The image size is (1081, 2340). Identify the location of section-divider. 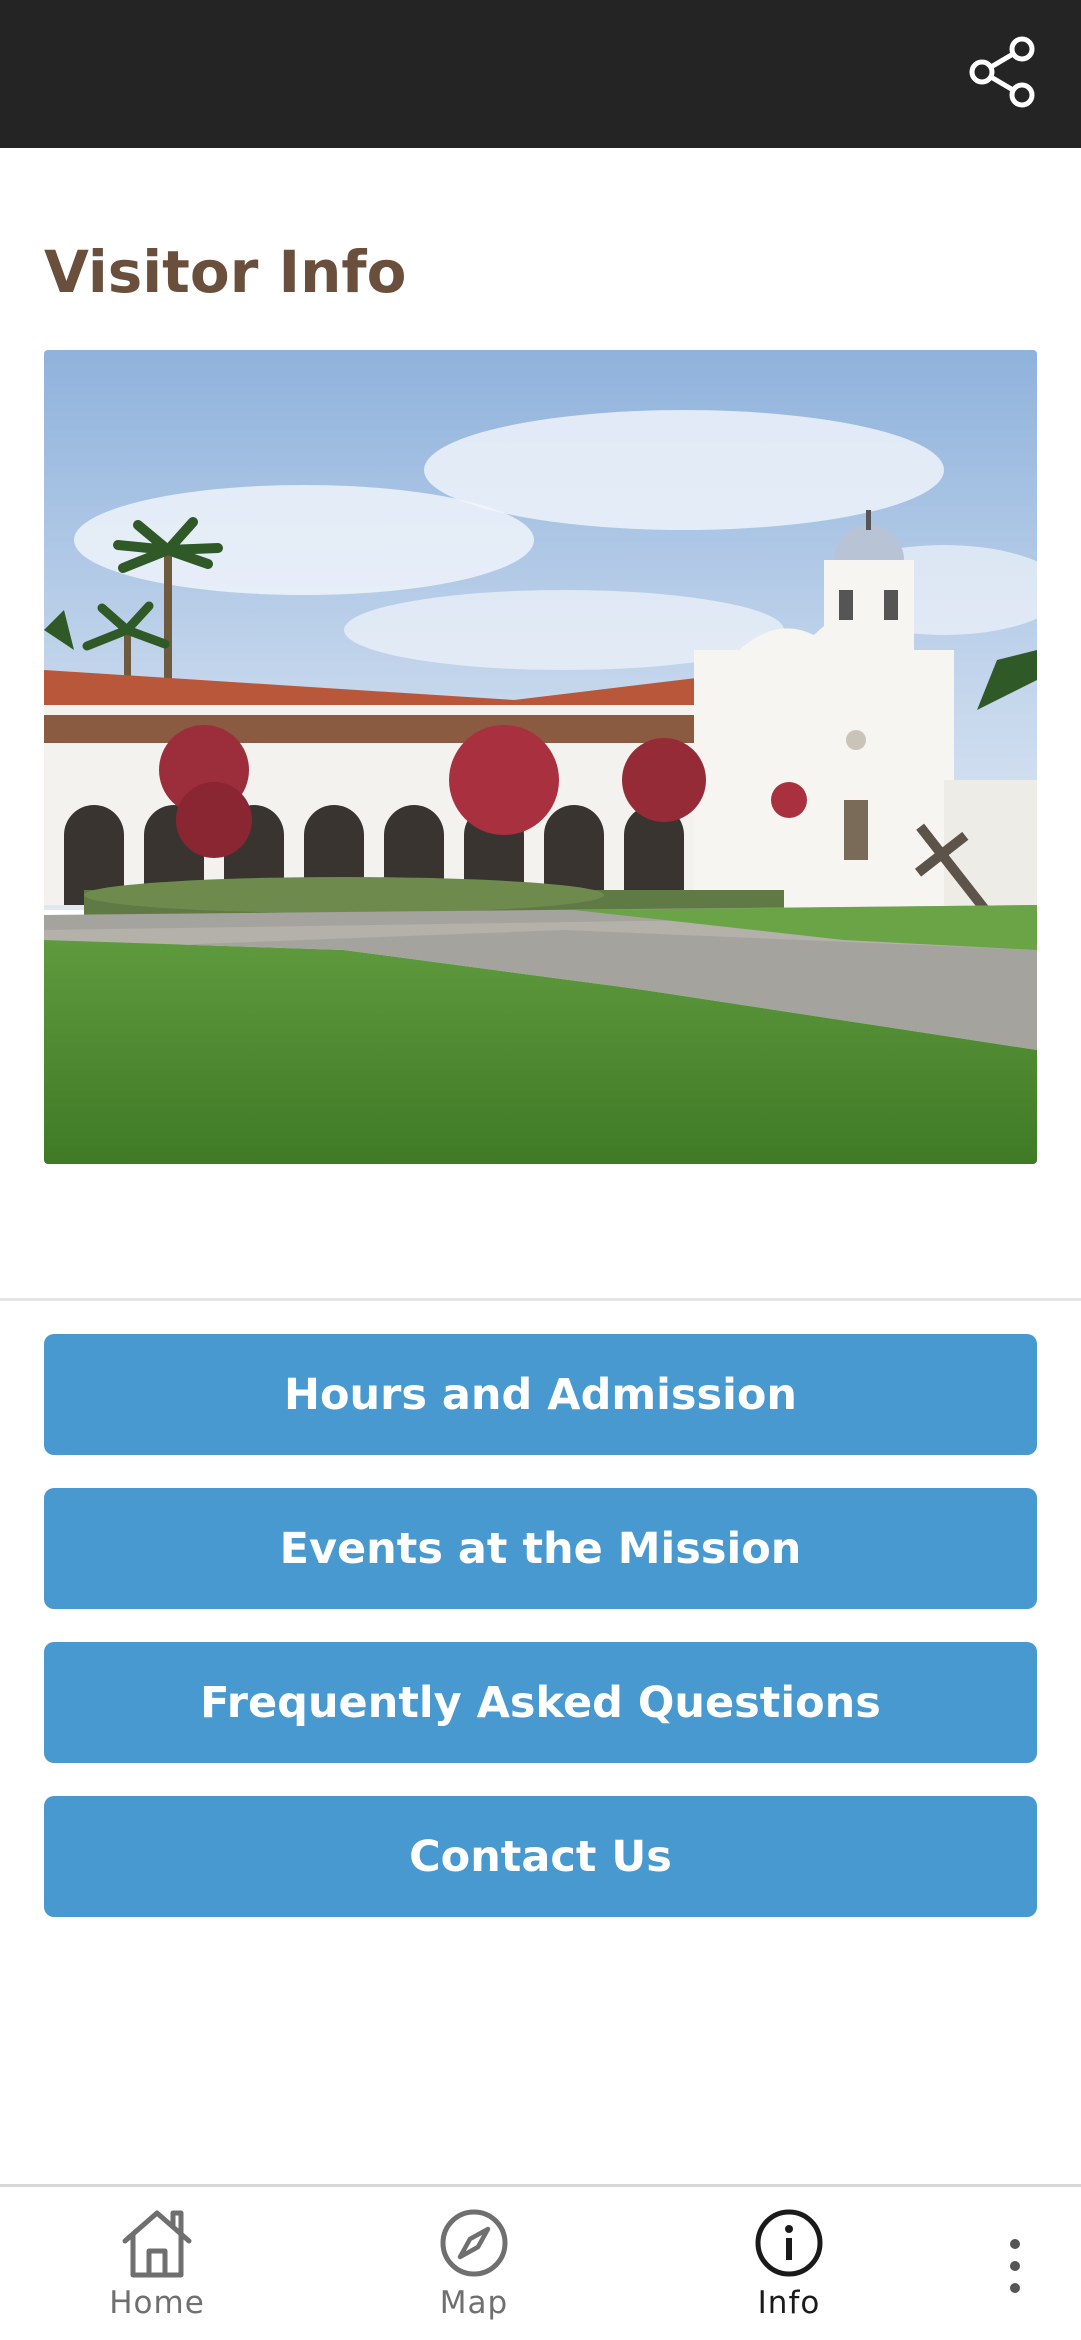
(540, 1299).